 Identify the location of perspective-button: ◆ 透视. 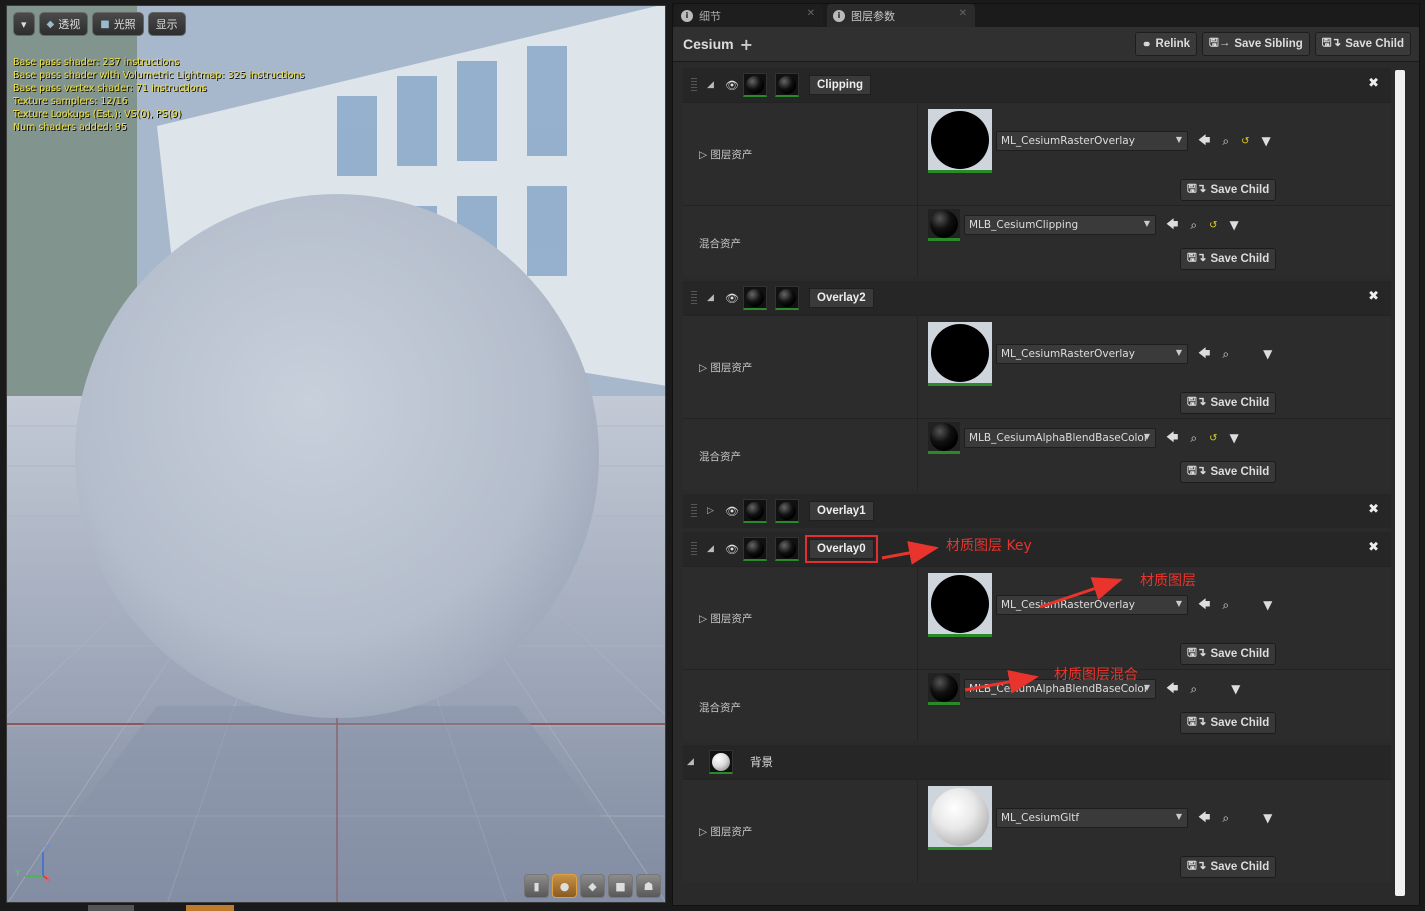
(63, 24).